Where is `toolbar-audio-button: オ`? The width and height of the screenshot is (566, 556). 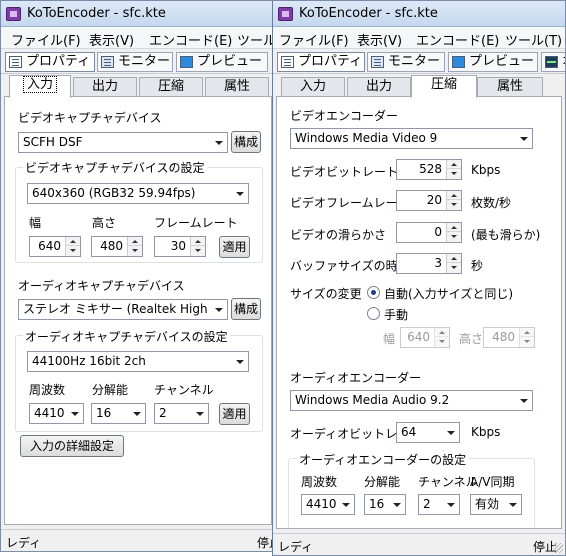
toolbar-audio-button: オ is located at coordinates (553, 62).